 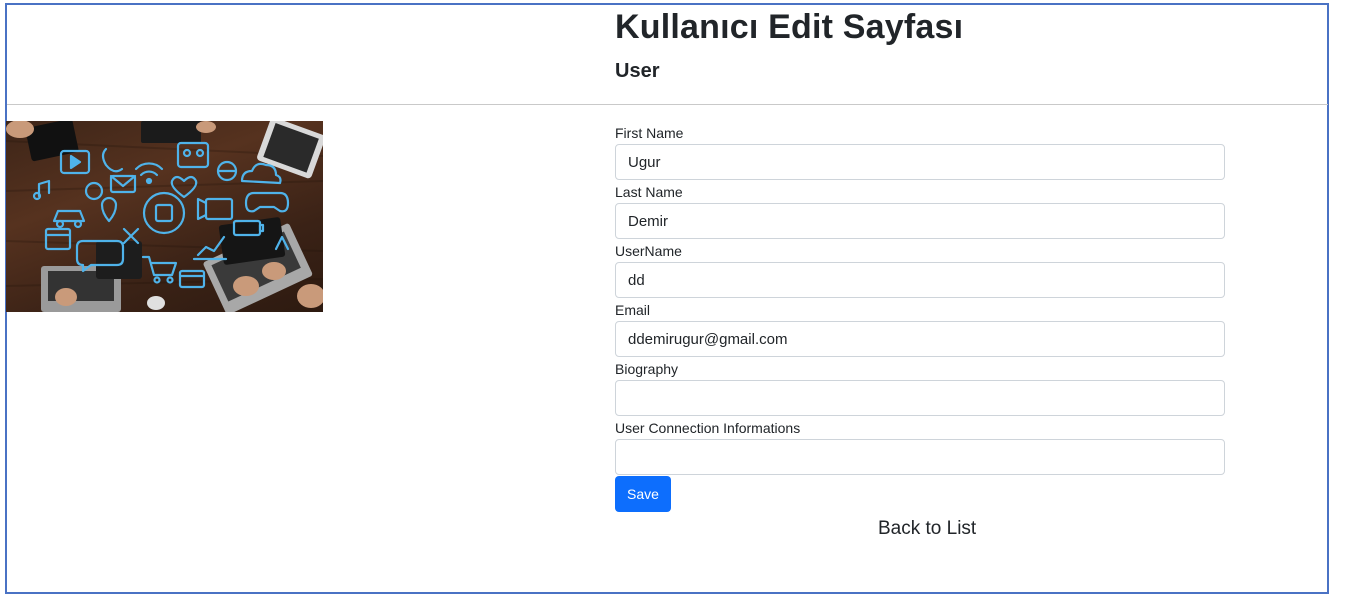 What do you see at coordinates (649, 133) in the screenshot?
I see `first-name-label: First Name` at bounding box center [649, 133].